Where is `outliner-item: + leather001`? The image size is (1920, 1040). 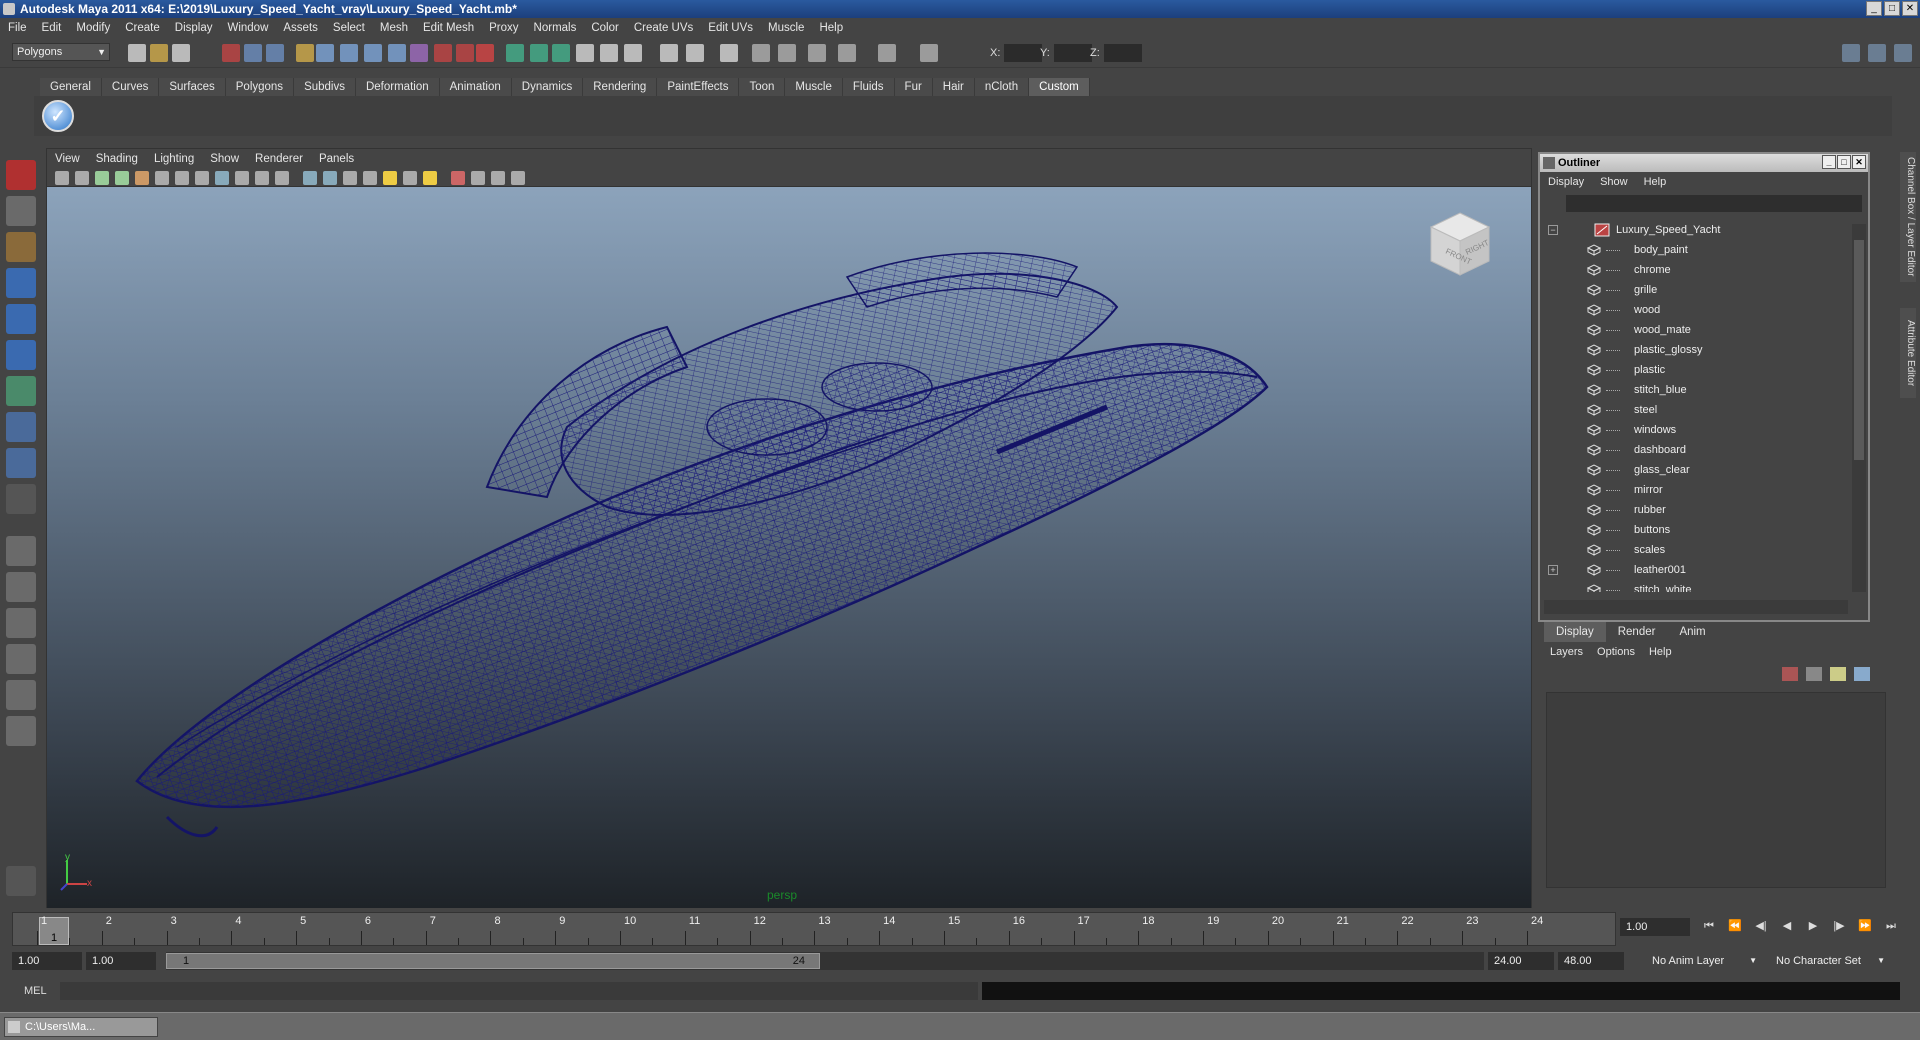
outliner-item: + leather001 is located at coordinates (1695, 570).